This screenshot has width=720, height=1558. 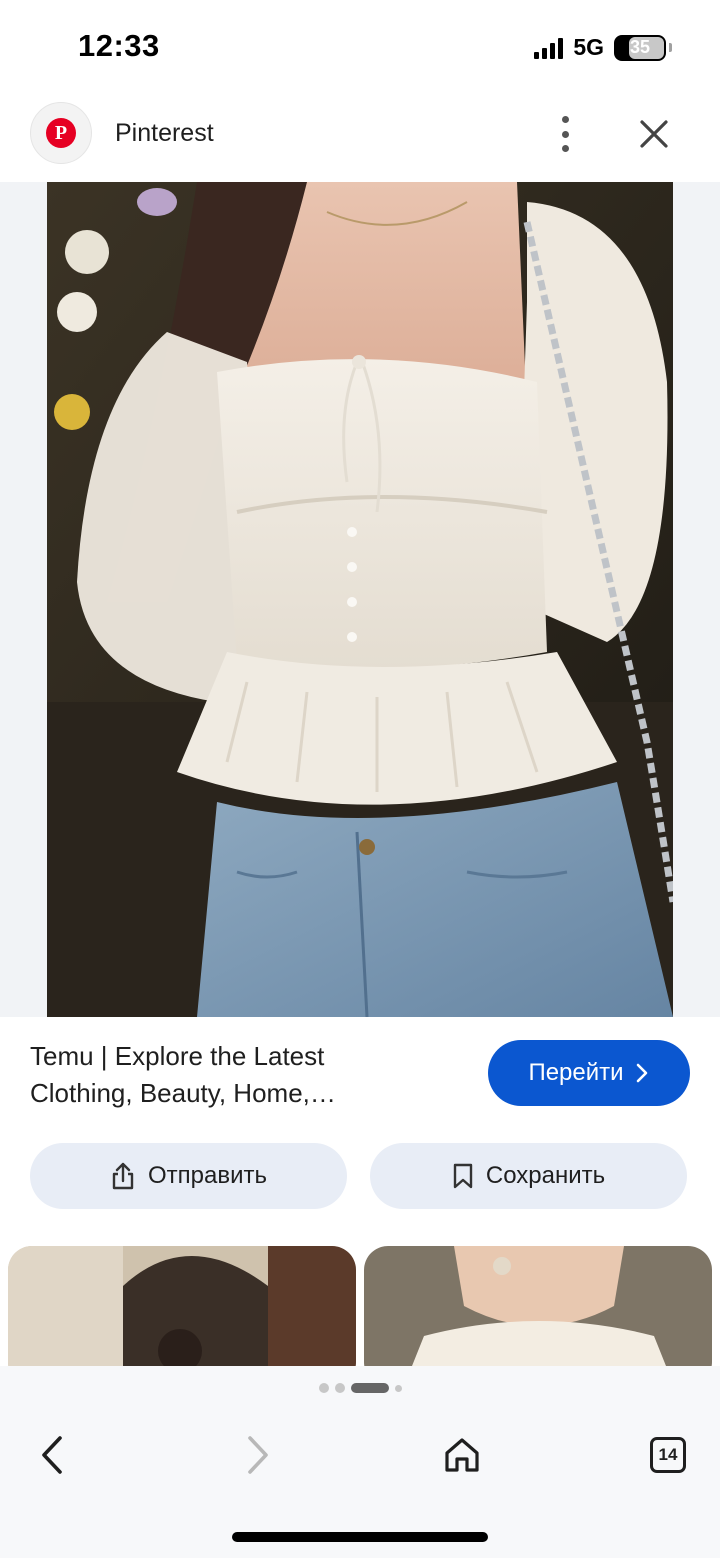 What do you see at coordinates (164, 133) in the screenshot?
I see `source-title: Pinterest` at bounding box center [164, 133].